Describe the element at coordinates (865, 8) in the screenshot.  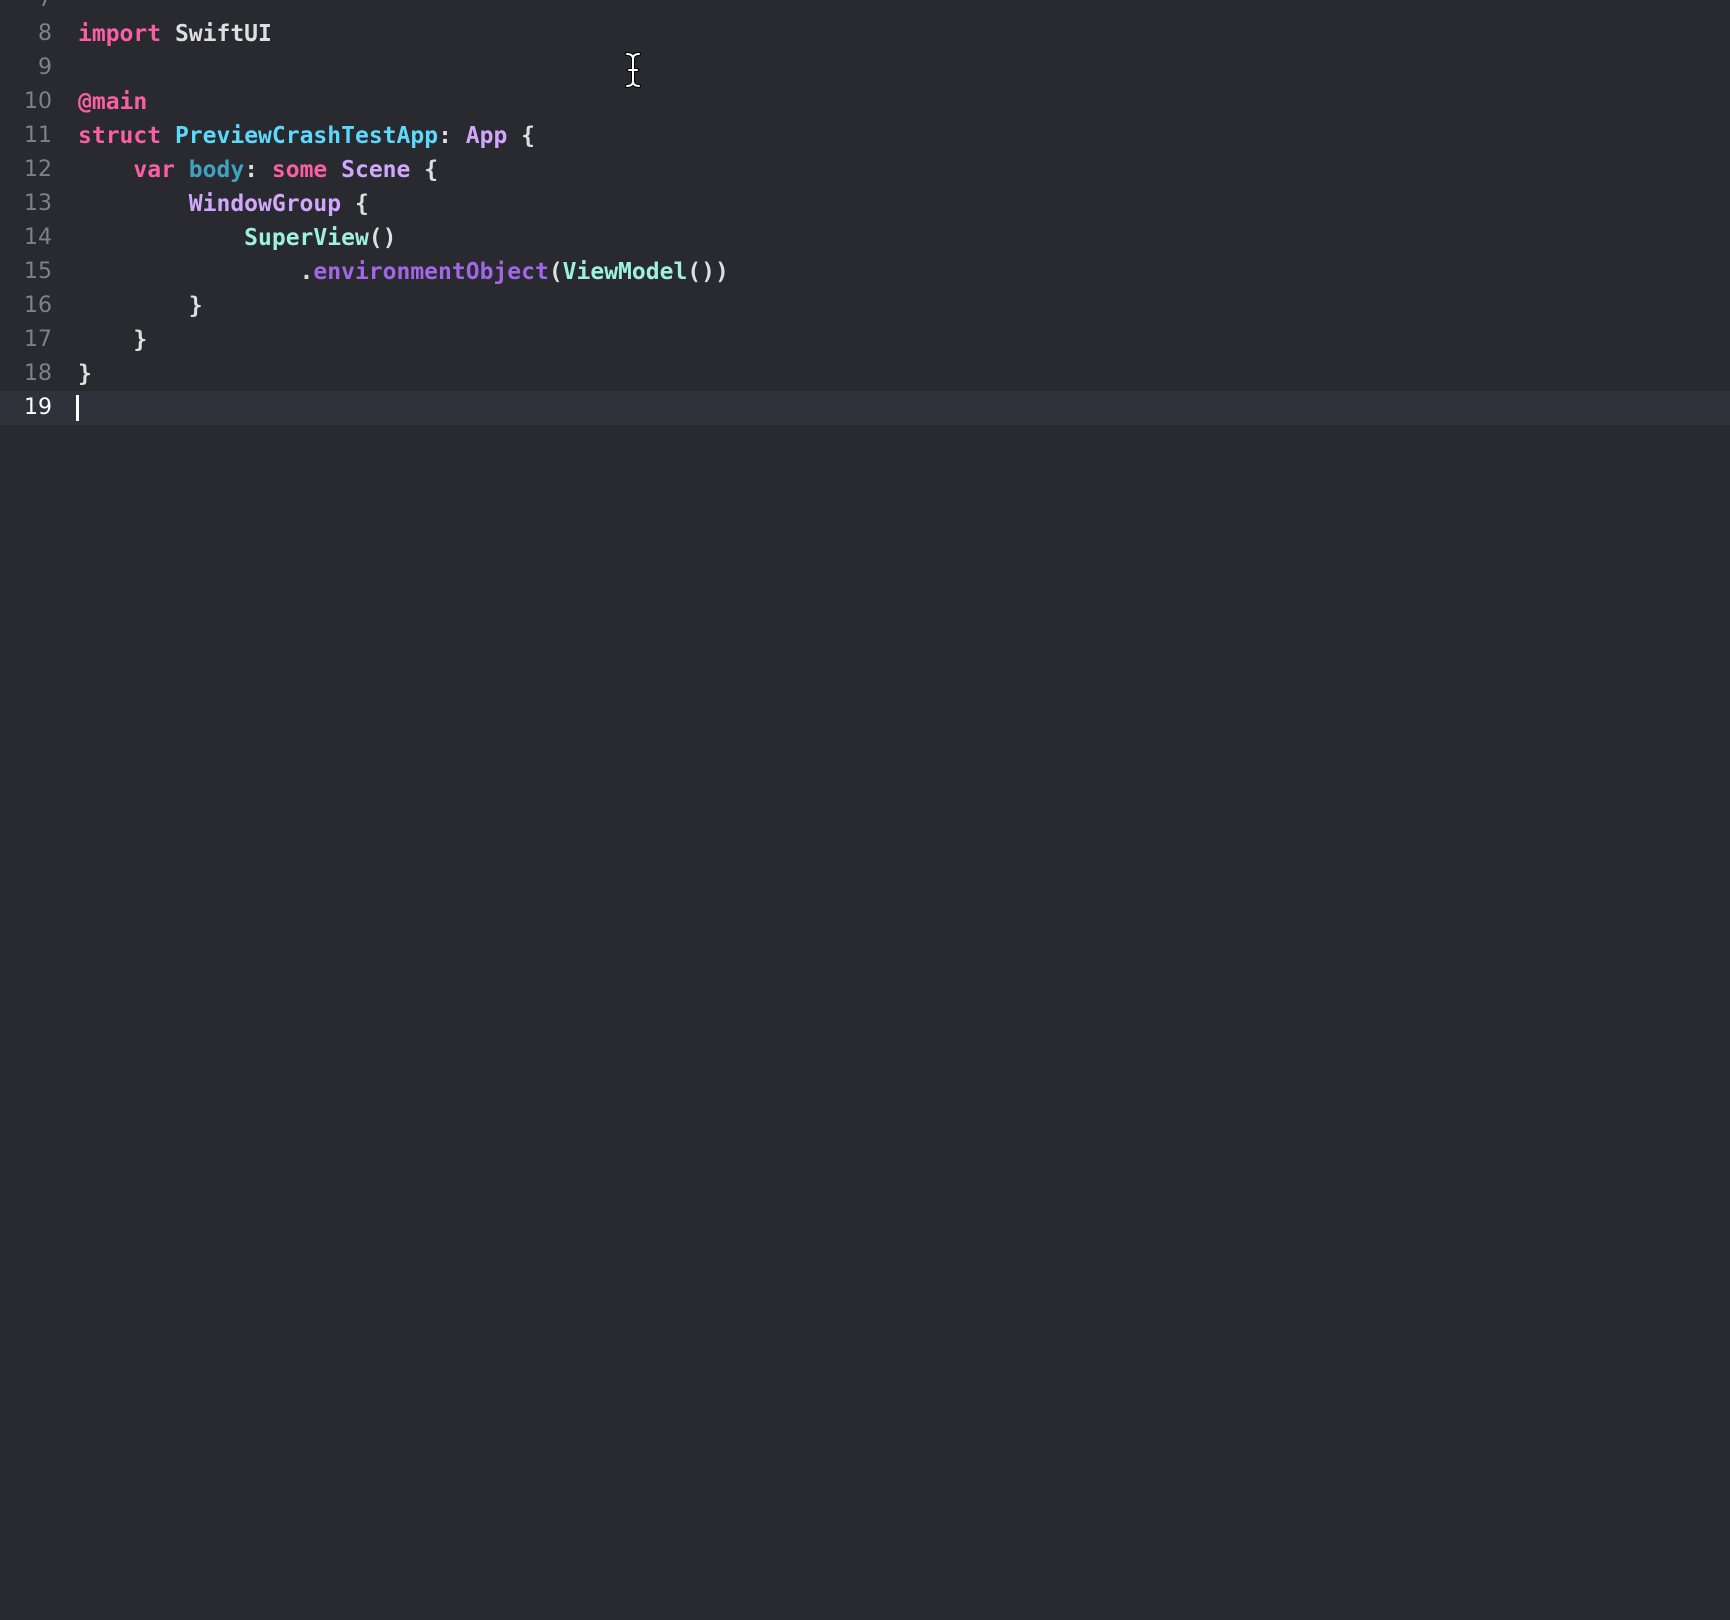
I see `partial-line: 7` at that location.